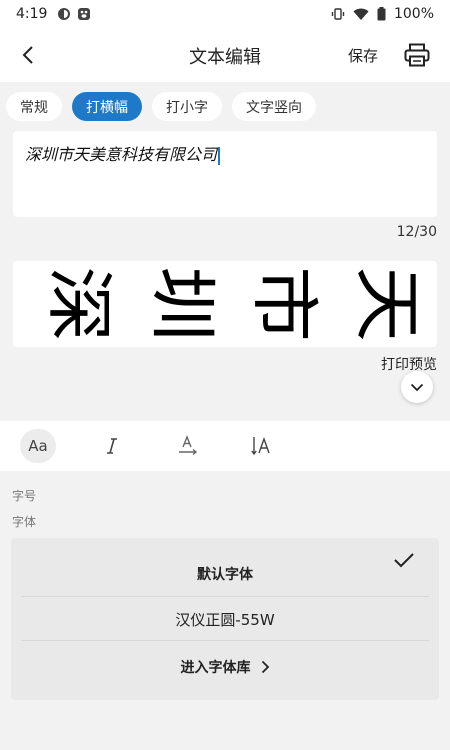 This screenshot has width=450, height=750. I want to click on vertical-text-icon, so click(260, 446).